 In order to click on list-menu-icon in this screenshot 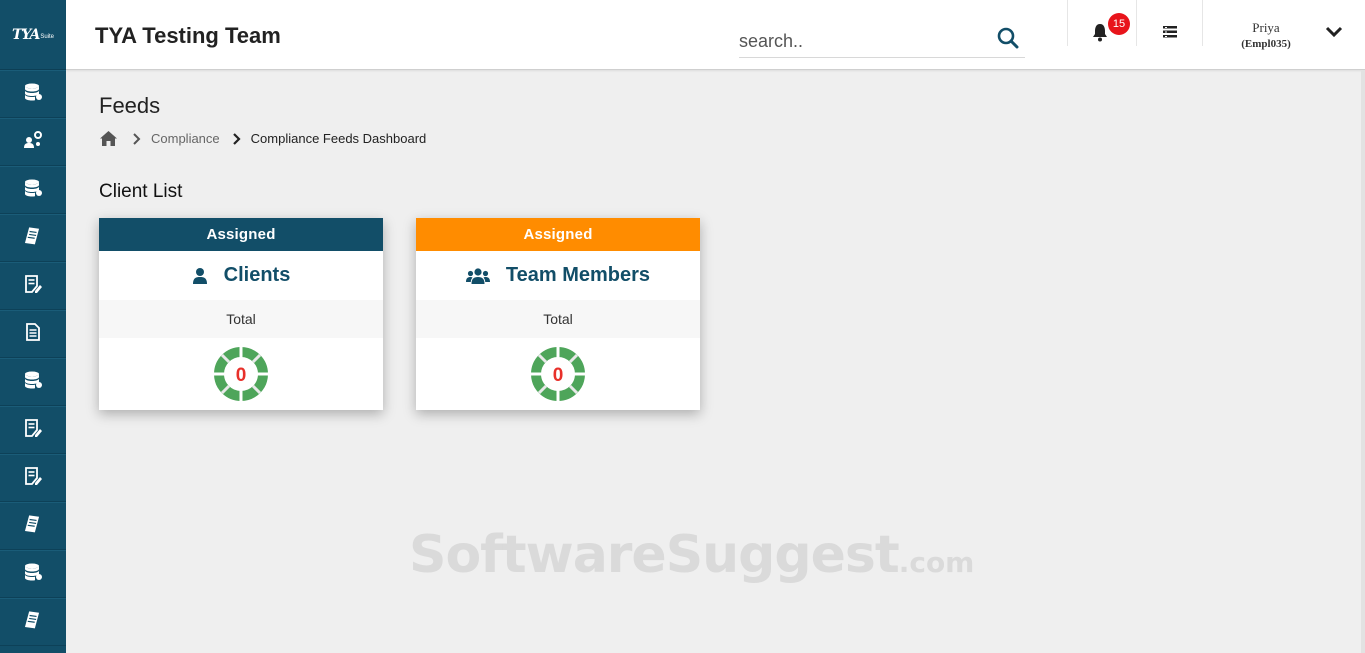, I will do `click(1170, 32)`.